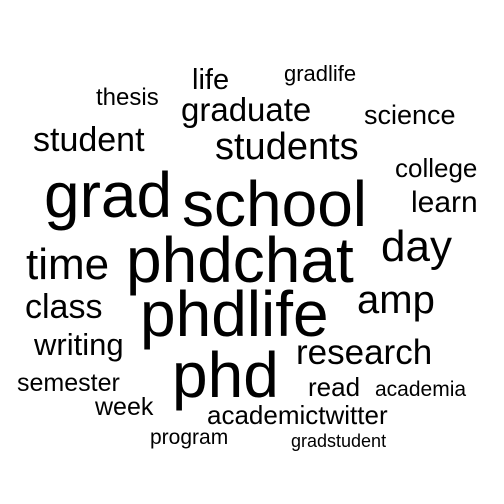 This screenshot has width=504, height=504. What do you see at coordinates (339, 441) in the screenshot?
I see `word-gradstudent: gradstudent` at bounding box center [339, 441].